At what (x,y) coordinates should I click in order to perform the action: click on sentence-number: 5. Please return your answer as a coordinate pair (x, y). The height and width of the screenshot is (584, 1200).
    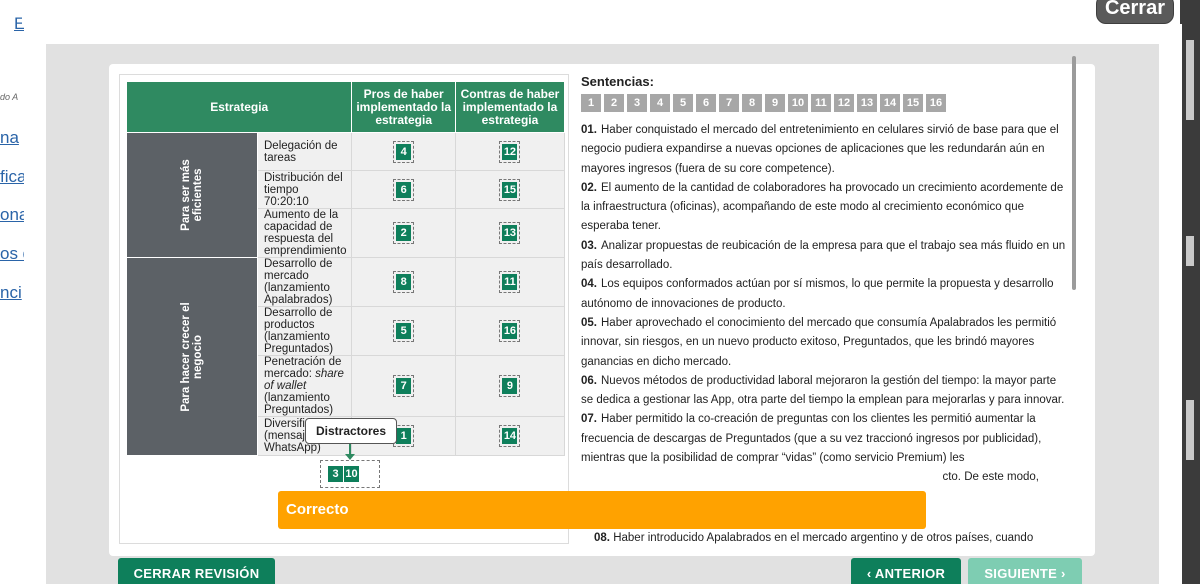
    Looking at the image, I should click on (683, 103).